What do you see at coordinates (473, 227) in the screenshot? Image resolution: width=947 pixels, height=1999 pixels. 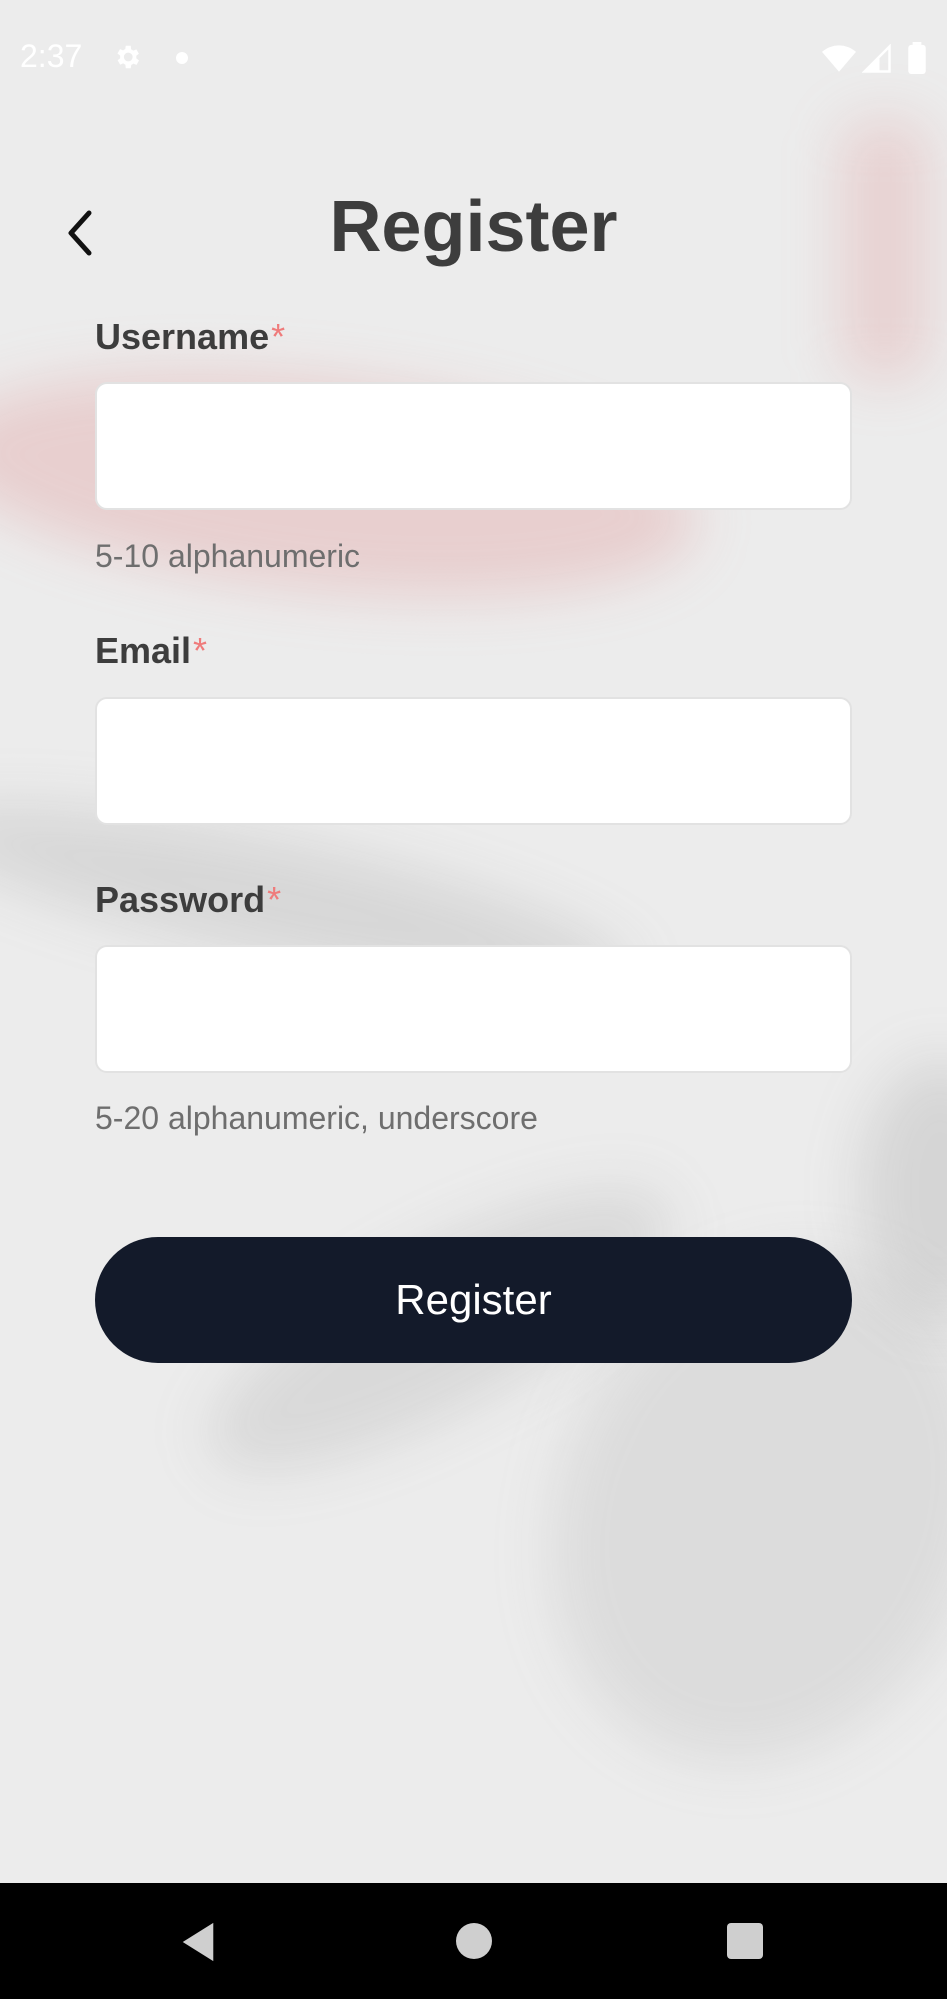 I see `page-title: Register` at bounding box center [473, 227].